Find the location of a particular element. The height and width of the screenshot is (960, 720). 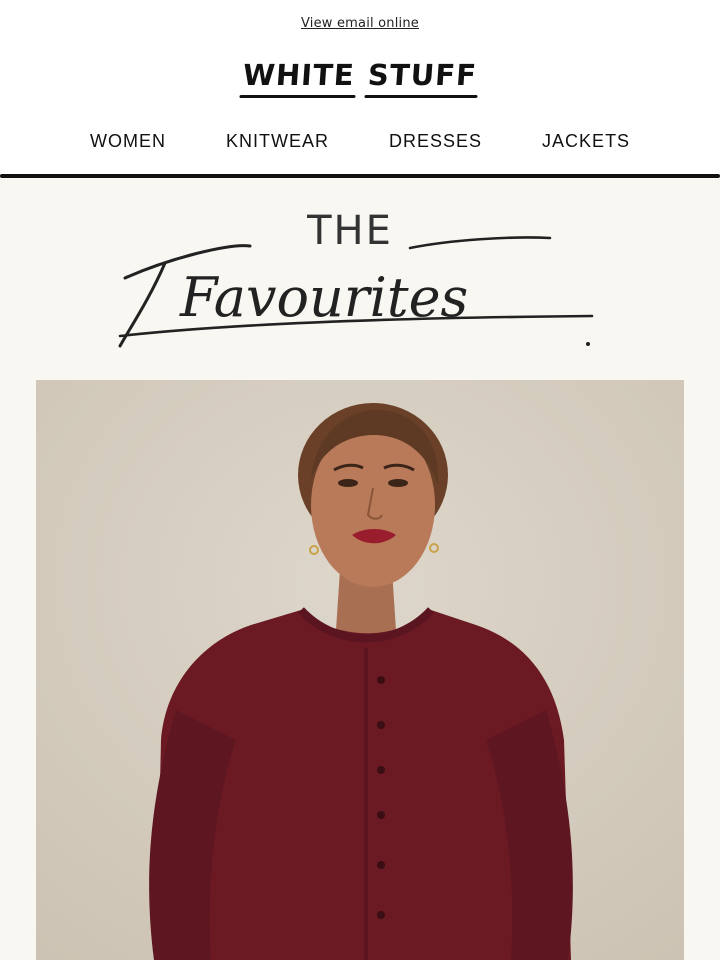

hero-title-script: Favourites is located at coordinates (356, 292).